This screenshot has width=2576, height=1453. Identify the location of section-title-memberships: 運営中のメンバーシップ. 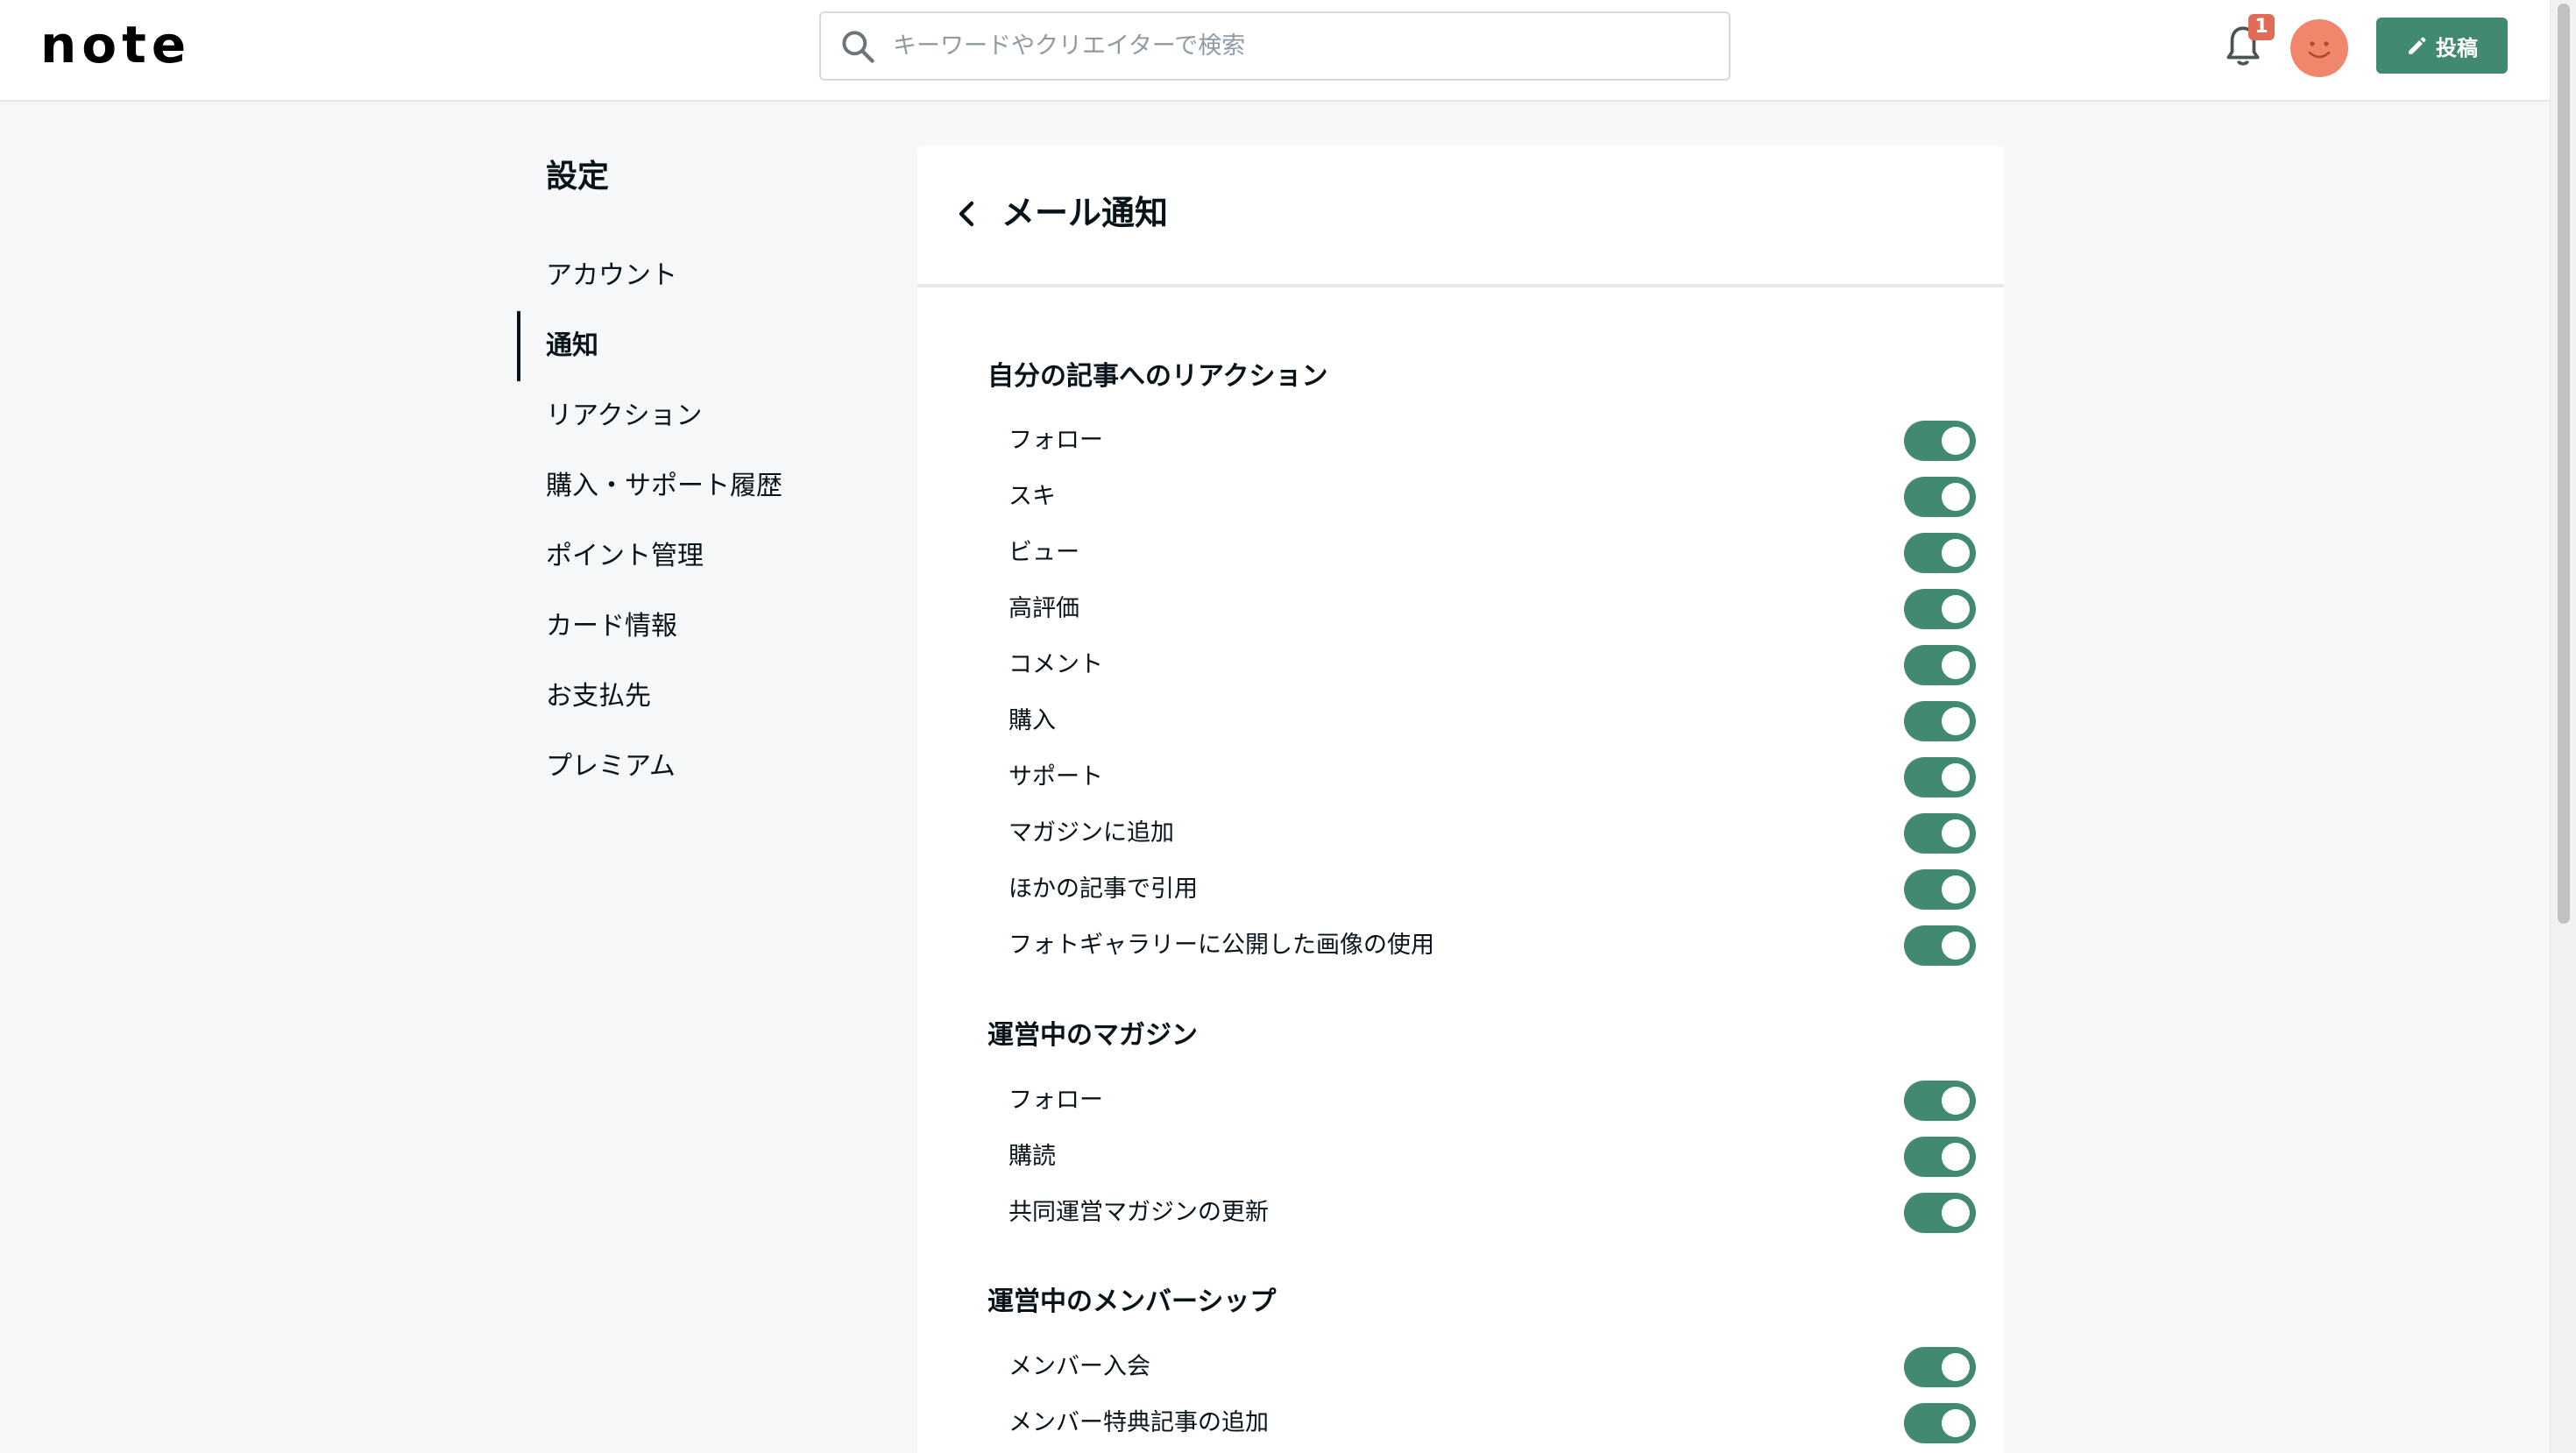
(1132, 1301).